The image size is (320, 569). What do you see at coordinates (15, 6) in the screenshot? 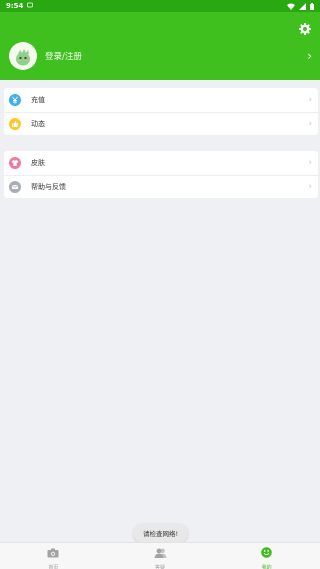
I see `status-time: 9:54` at bounding box center [15, 6].